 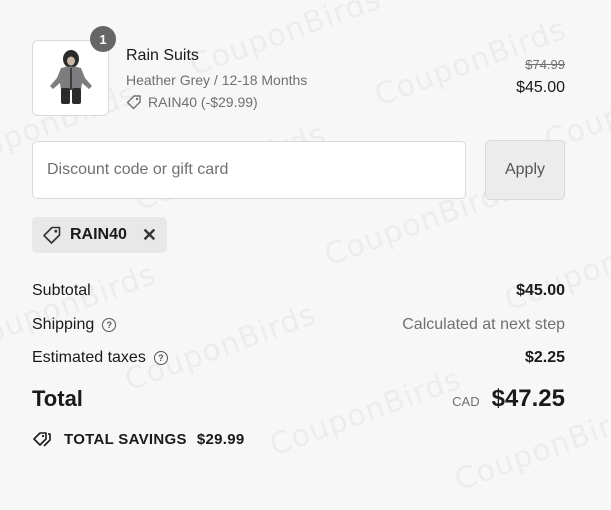 I want to click on original-price: $74.99, so click(x=545, y=64).